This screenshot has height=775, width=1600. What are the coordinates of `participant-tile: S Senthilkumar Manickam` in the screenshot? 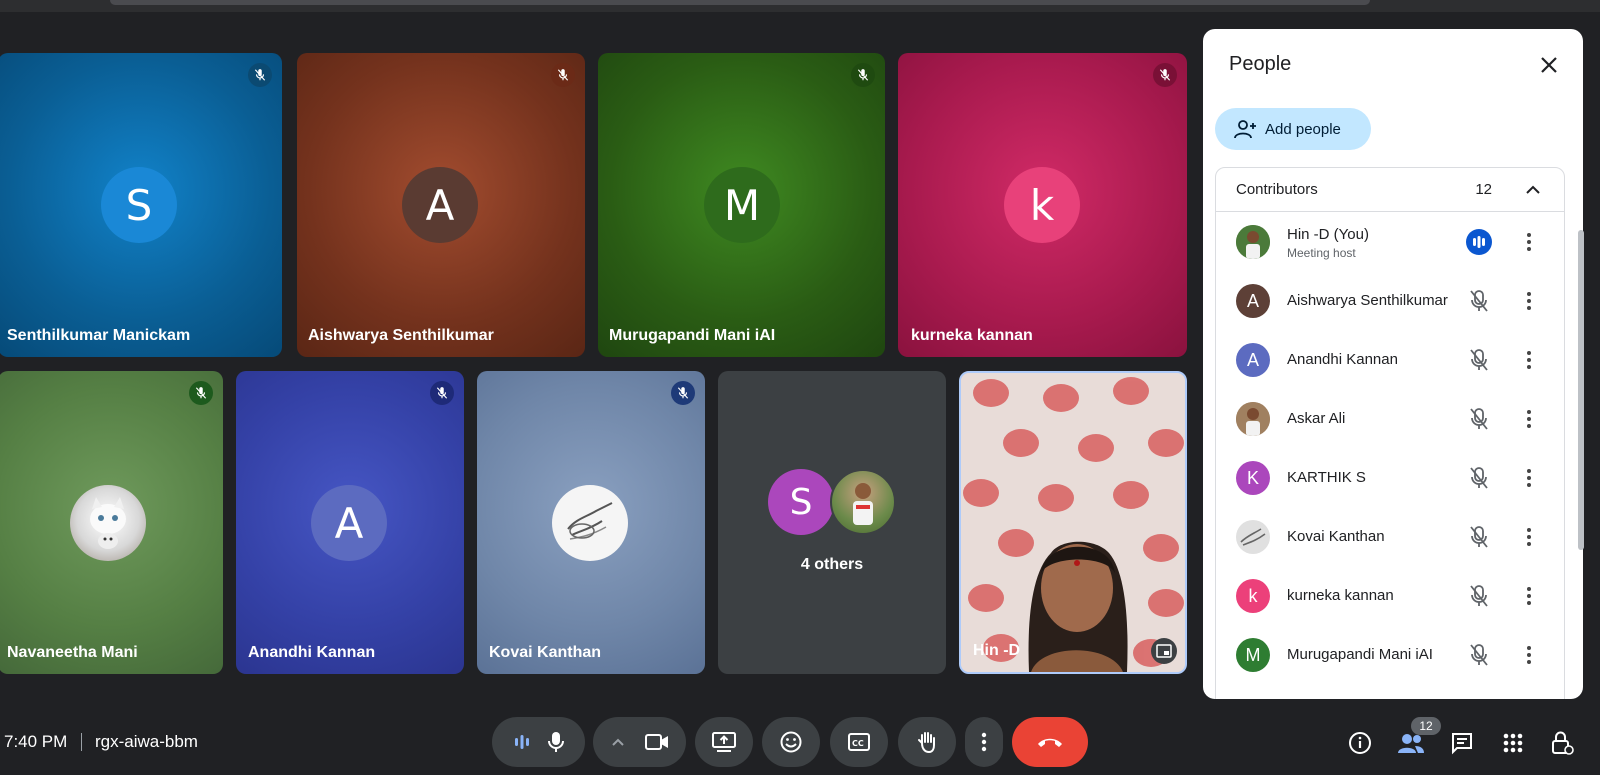 It's located at (141, 205).